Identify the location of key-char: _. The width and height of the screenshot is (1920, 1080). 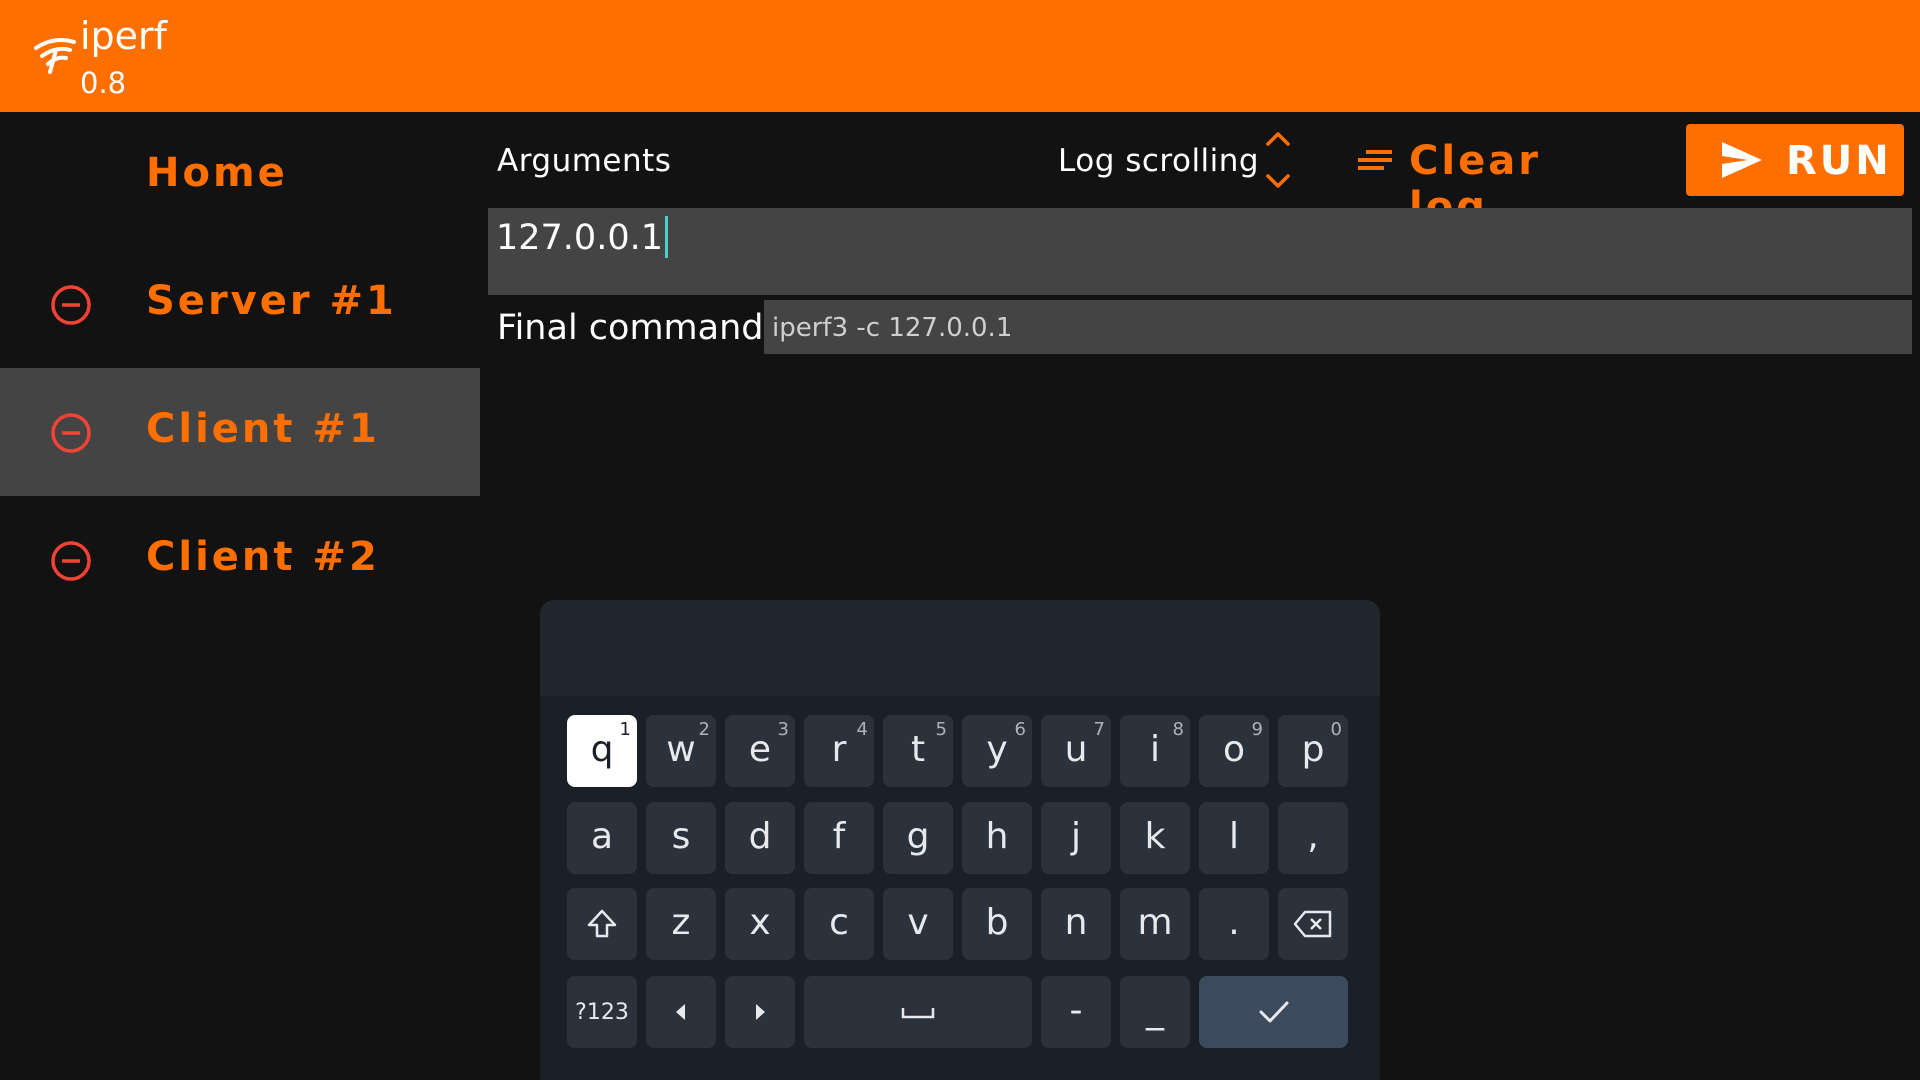
(1155, 1010).